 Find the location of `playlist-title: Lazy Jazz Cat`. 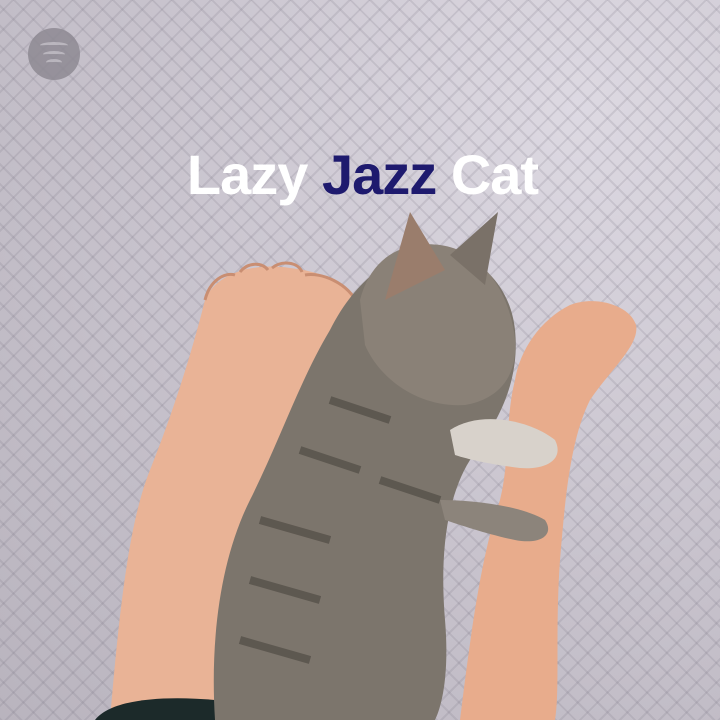

playlist-title: Lazy Jazz Cat is located at coordinates (360, 174).